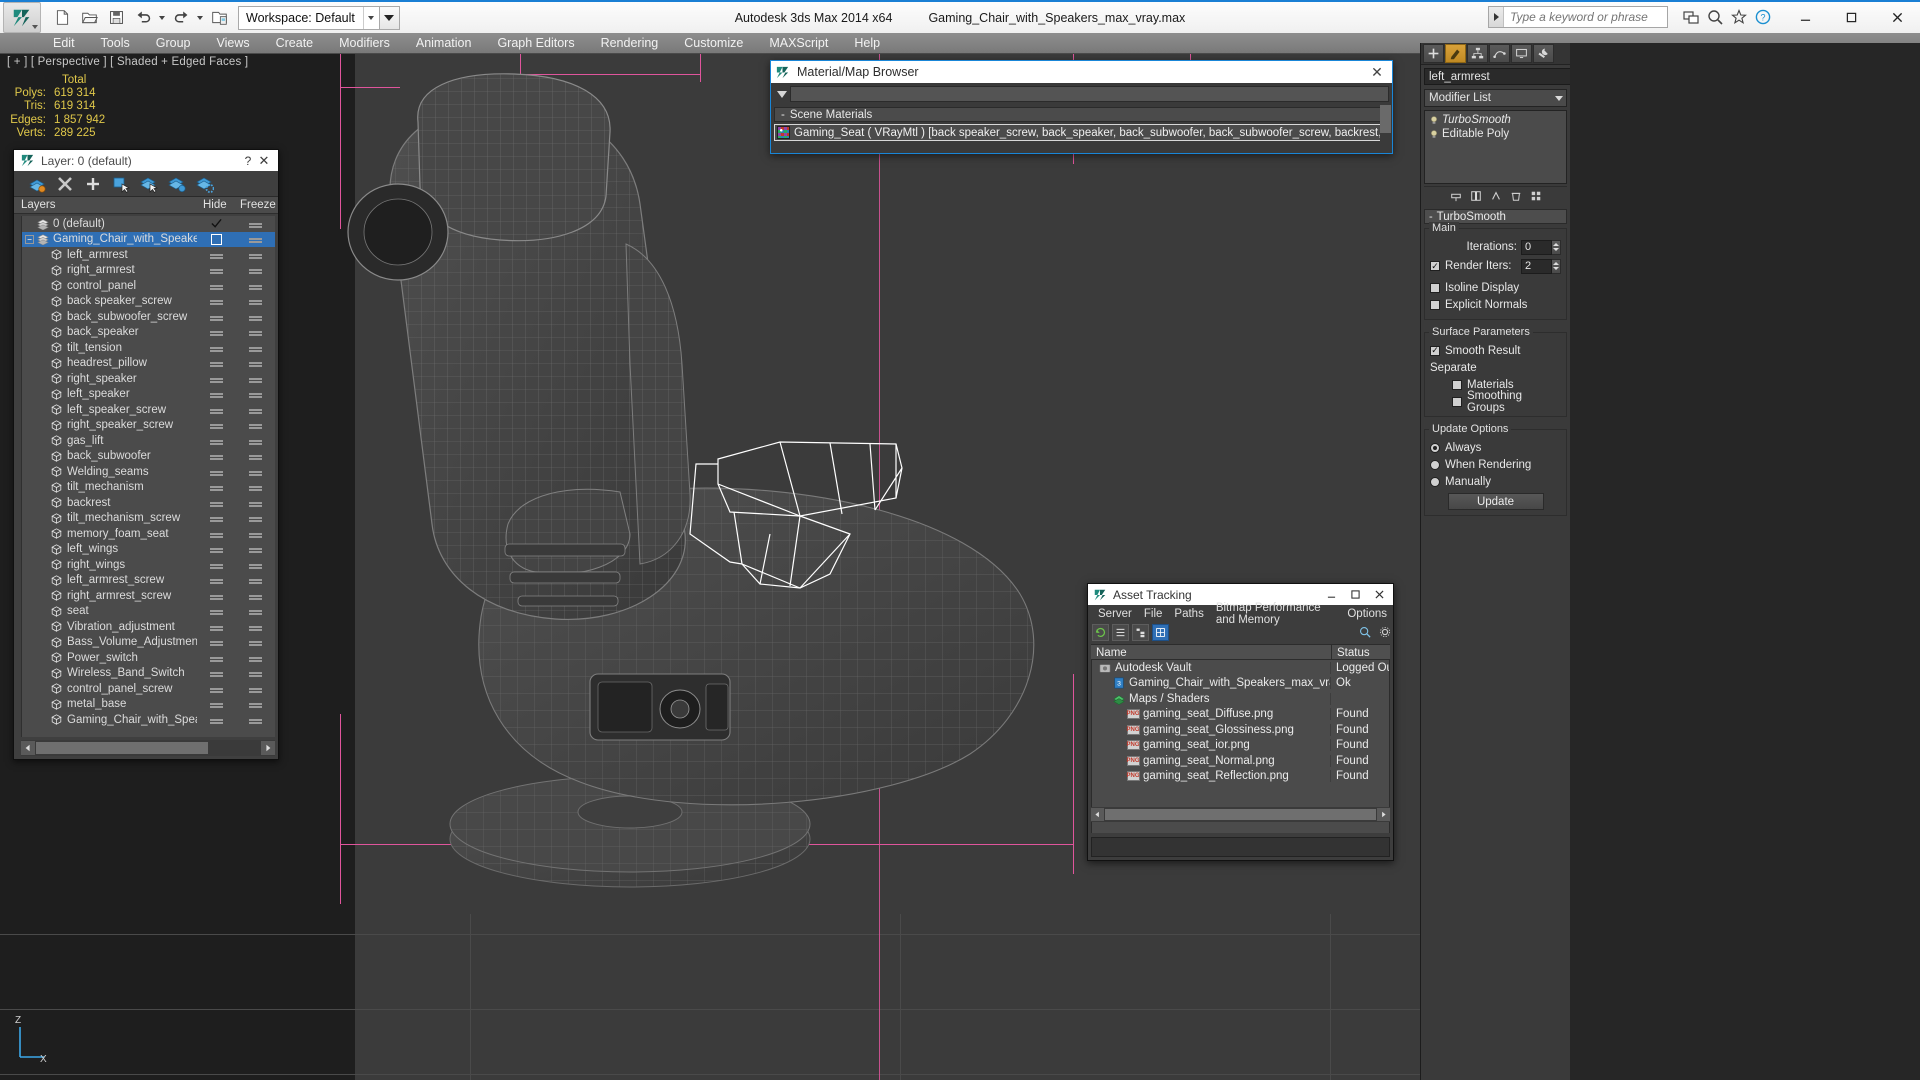 The image size is (1920, 1080). I want to click on menu-item-help: Help, so click(867, 43).